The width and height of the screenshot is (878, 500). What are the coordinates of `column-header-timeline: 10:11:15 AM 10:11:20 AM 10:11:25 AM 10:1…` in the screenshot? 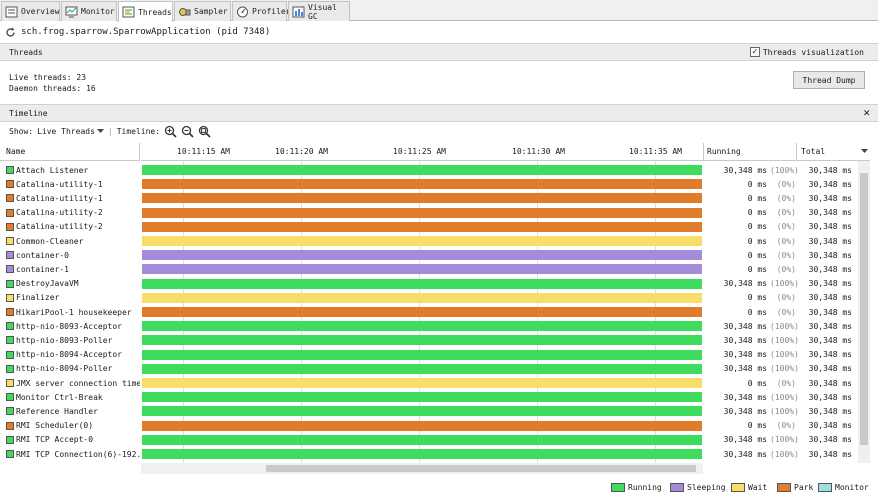 It's located at (422, 152).